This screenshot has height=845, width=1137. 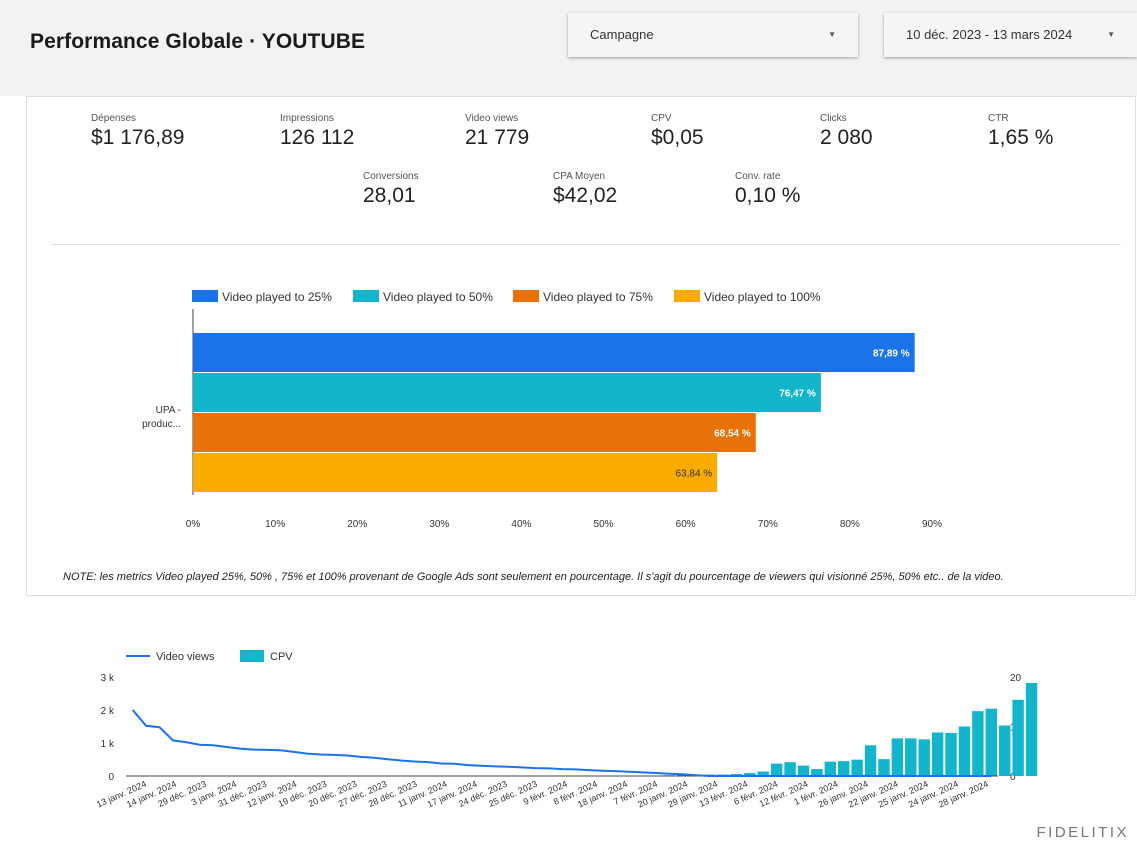 I want to click on kpi-label: CPV, so click(x=677, y=118).